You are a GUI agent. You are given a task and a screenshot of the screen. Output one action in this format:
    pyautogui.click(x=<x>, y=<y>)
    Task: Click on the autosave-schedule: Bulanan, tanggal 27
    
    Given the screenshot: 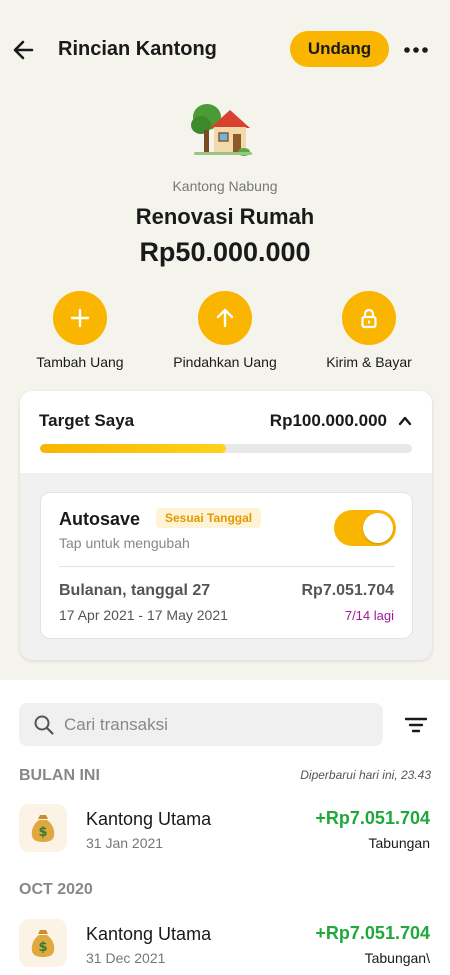 What is the action you would take?
    pyautogui.click(x=135, y=590)
    